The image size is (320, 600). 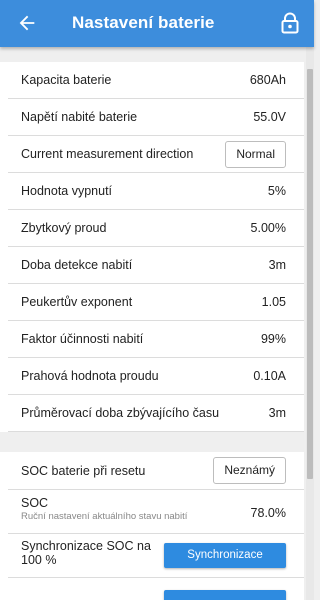 I want to click on setting-value: 5.00%, so click(x=268, y=228).